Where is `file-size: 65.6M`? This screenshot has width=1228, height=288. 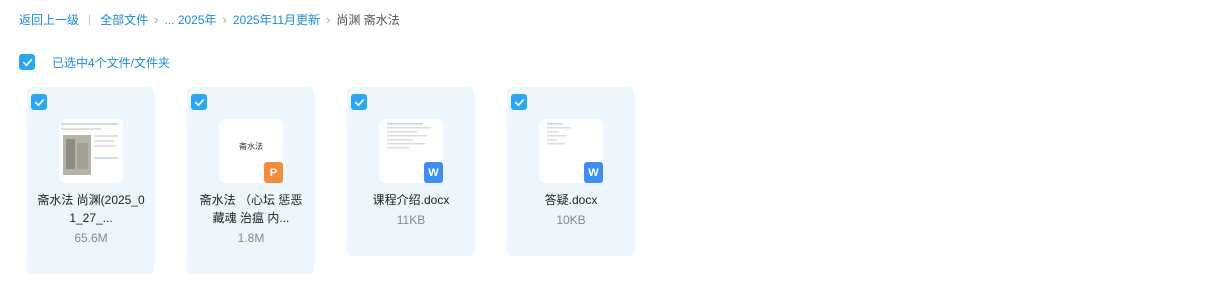 file-size: 65.6M is located at coordinates (91, 238).